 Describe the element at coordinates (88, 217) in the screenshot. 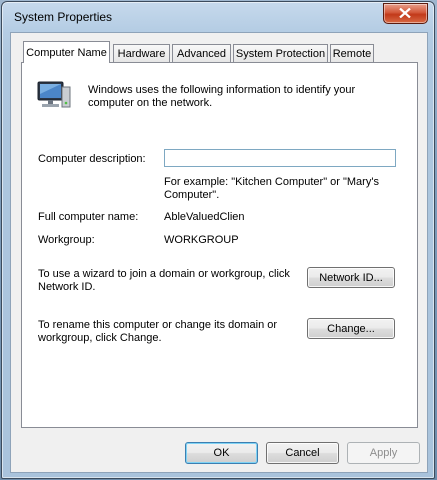

I see `full-computer-name-label: Full computer name:` at that location.